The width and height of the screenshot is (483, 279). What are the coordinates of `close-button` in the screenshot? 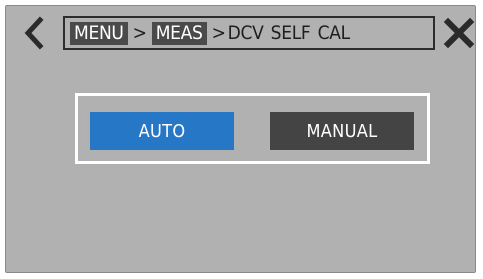 It's located at (459, 33).